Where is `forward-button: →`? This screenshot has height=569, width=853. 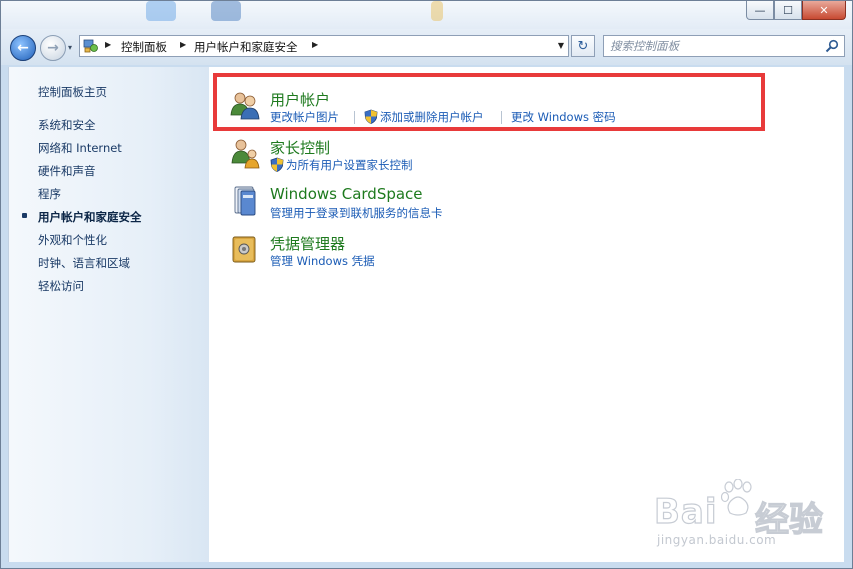 forward-button: → is located at coordinates (53, 48).